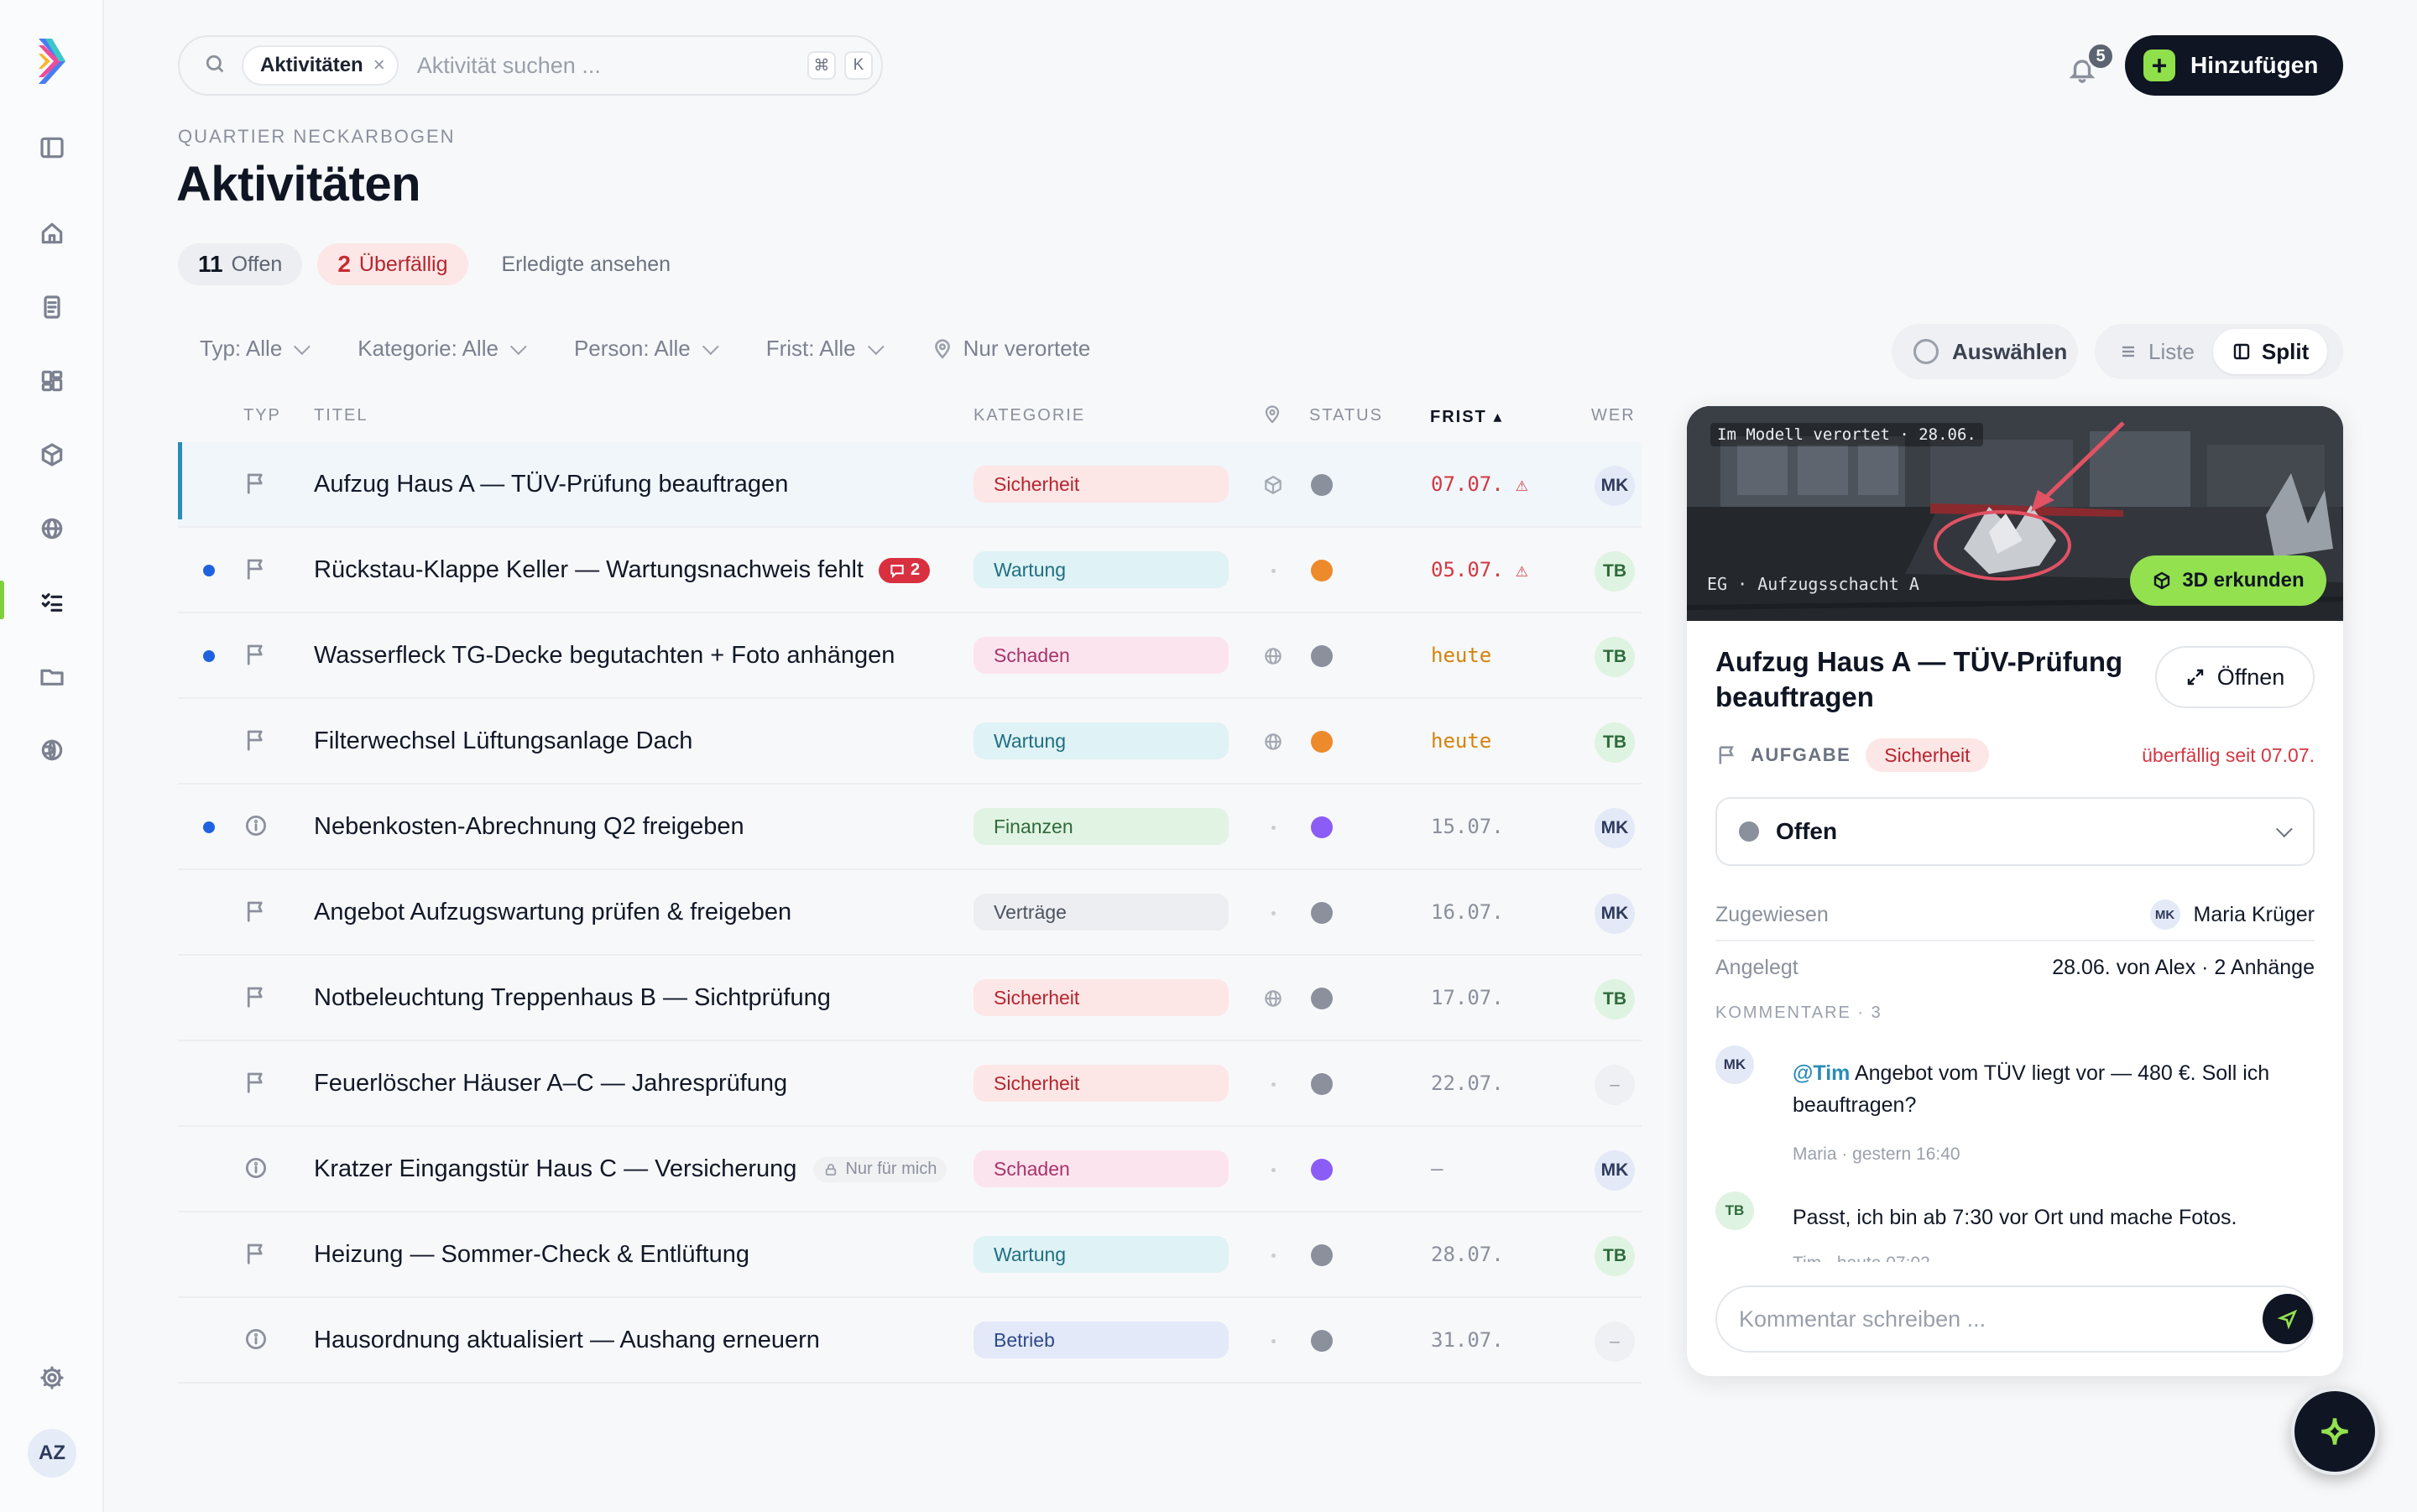 This screenshot has height=1512, width=2417. Describe the element at coordinates (1613, 416) in the screenshot. I see `column-who: WER` at that location.